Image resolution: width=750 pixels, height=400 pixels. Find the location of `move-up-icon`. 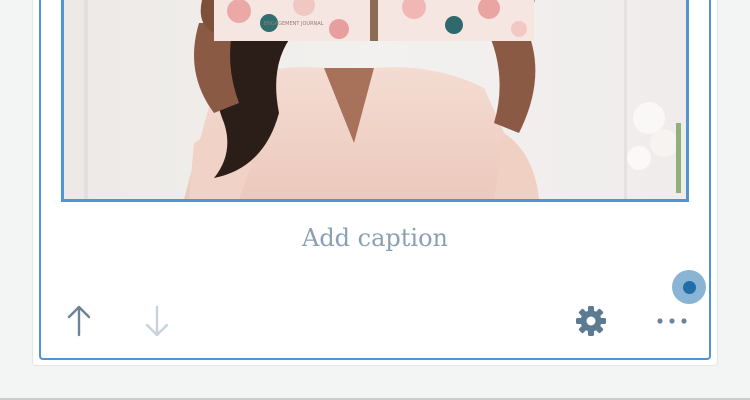

move-up-icon is located at coordinates (79, 321).